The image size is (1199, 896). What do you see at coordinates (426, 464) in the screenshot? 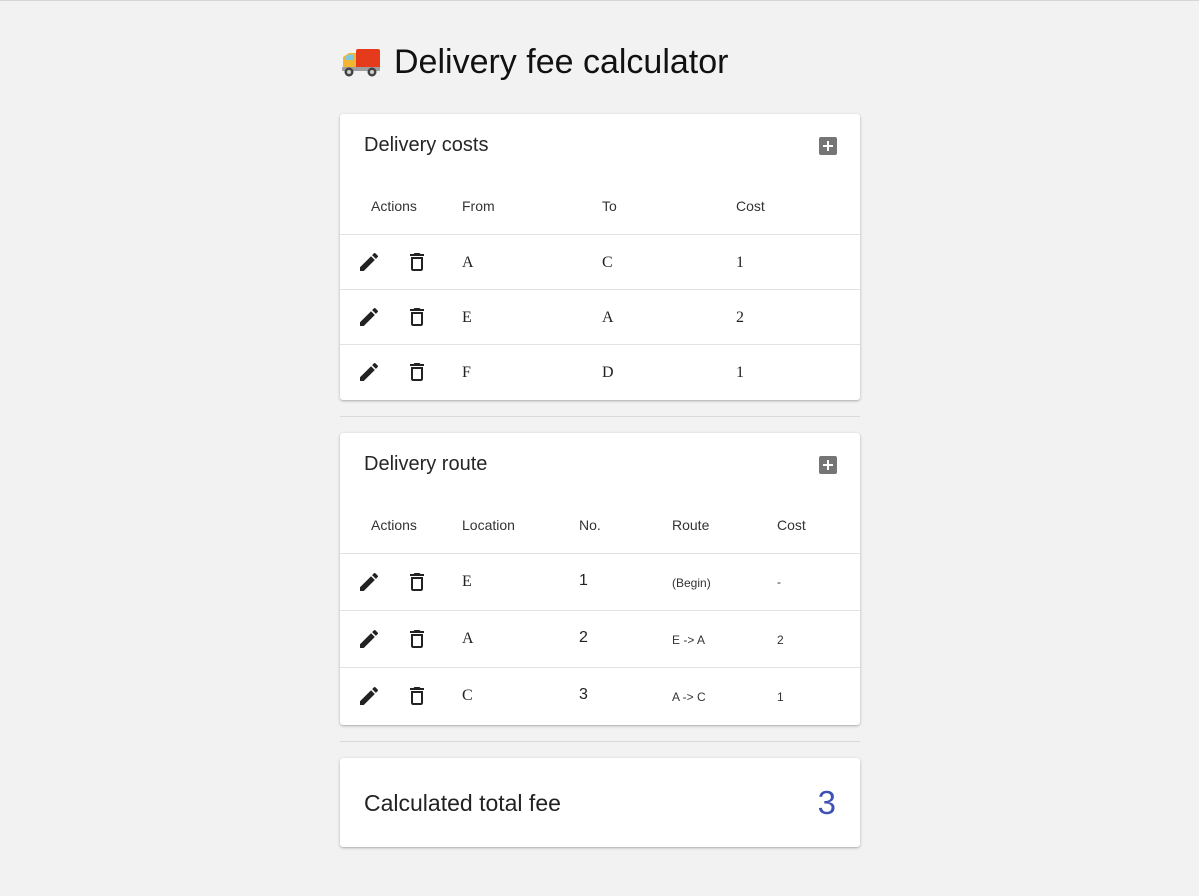
I see `delivery-route-title: Delivery route` at bounding box center [426, 464].